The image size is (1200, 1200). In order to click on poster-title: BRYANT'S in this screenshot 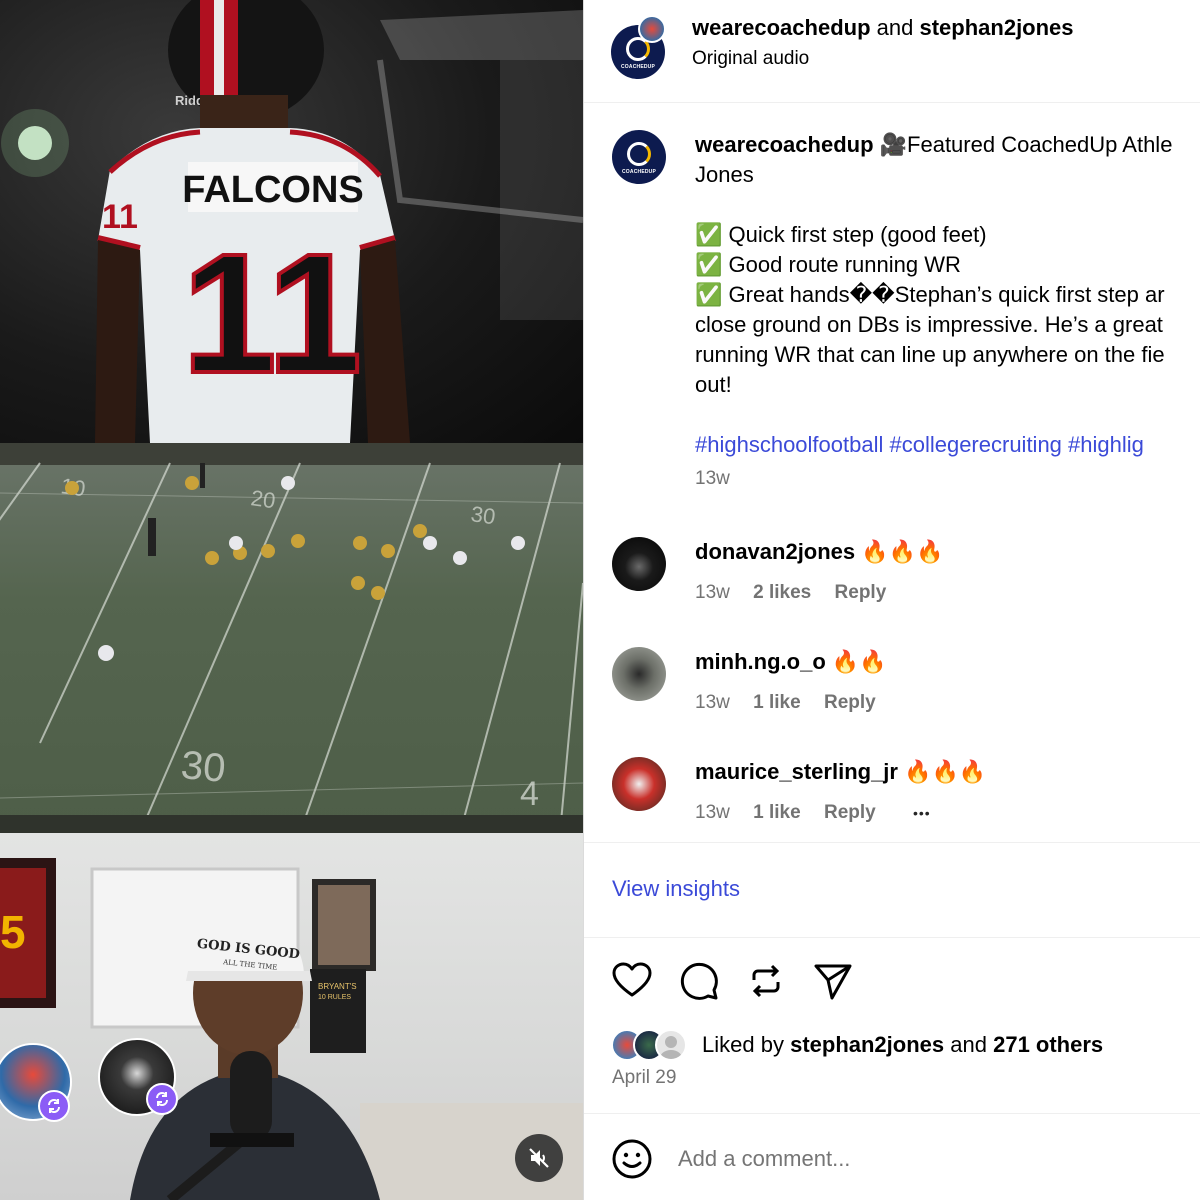, I will do `click(337, 986)`.